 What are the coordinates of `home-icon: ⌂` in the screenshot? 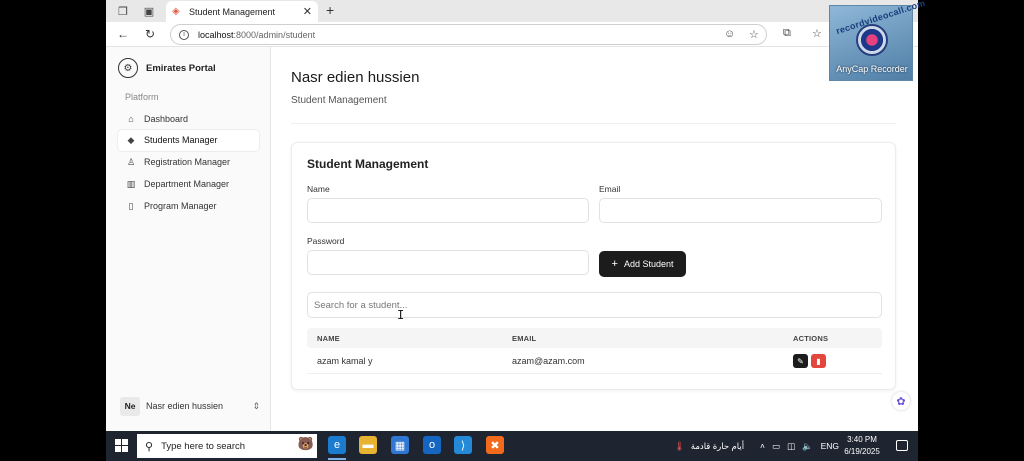 It's located at (131, 118).